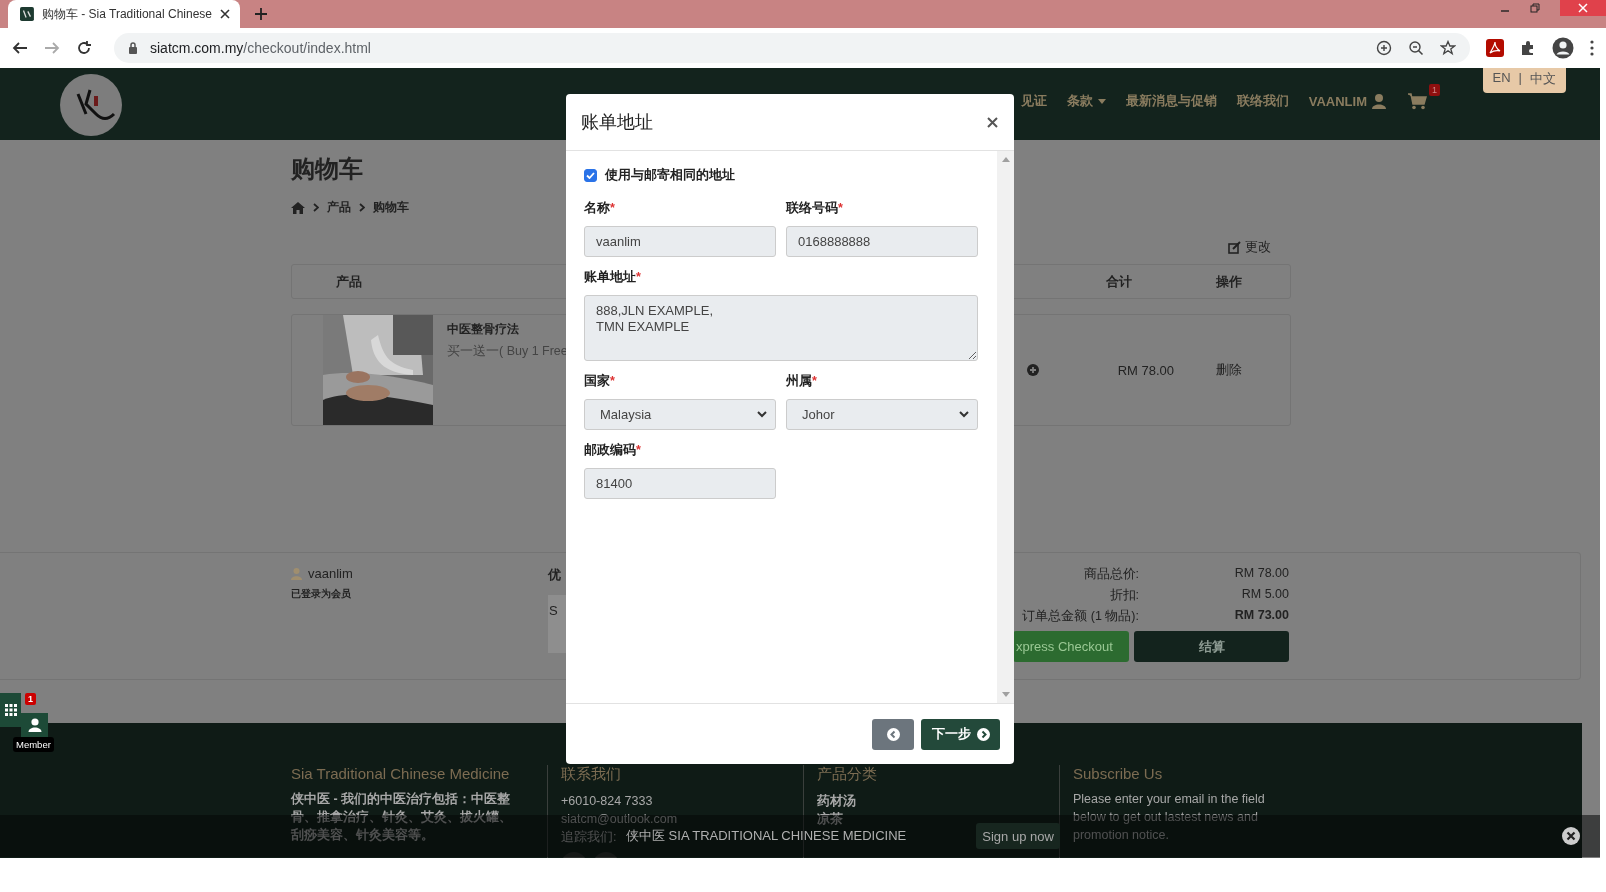 Image resolution: width=1606 pixels, height=892 pixels. Describe the element at coordinates (613, 450) in the screenshot. I see `field-label: 邮政编码*` at that location.